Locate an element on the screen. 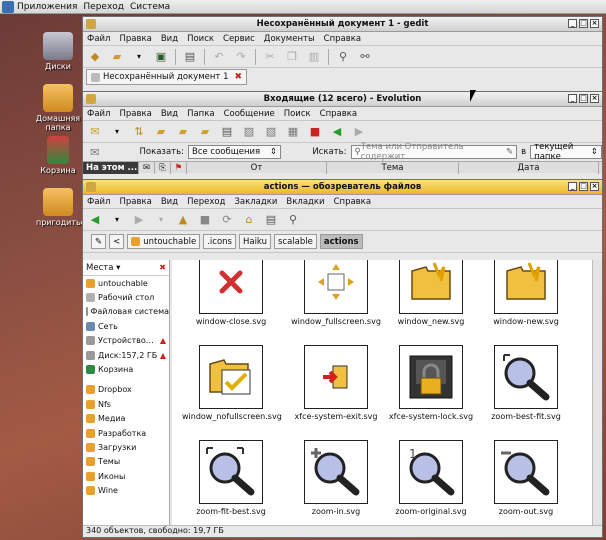 The width and height of the screenshot is (606, 540). menu-bookmarks: Закладки is located at coordinates (255, 202).